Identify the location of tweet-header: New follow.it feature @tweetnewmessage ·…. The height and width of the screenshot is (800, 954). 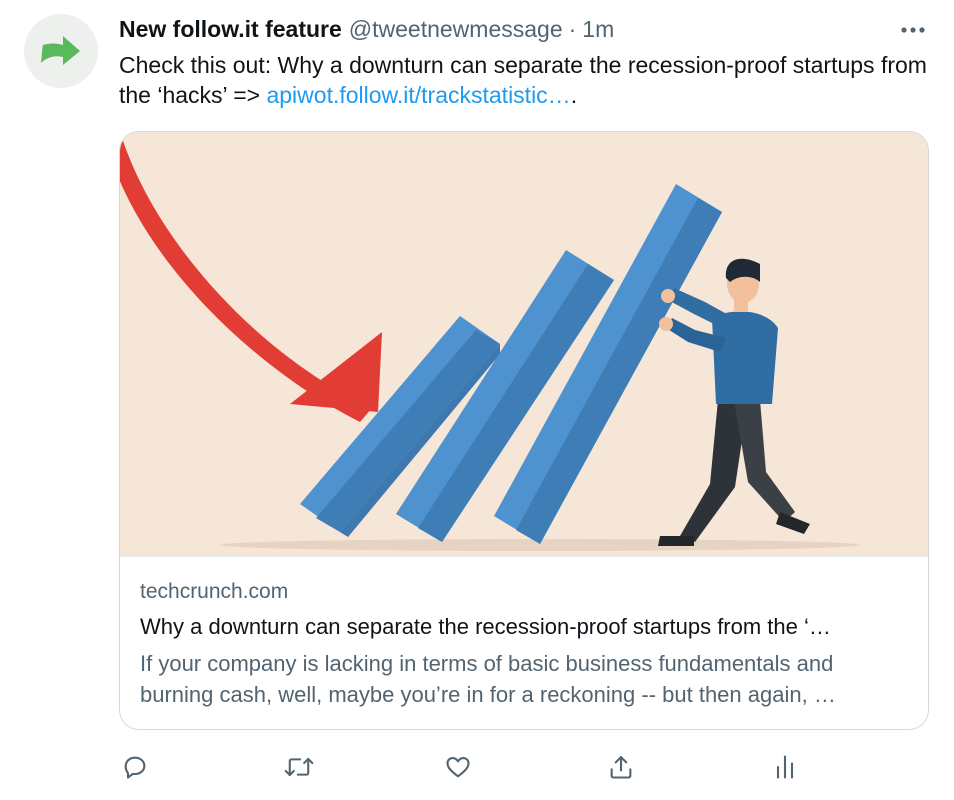
(366, 29).